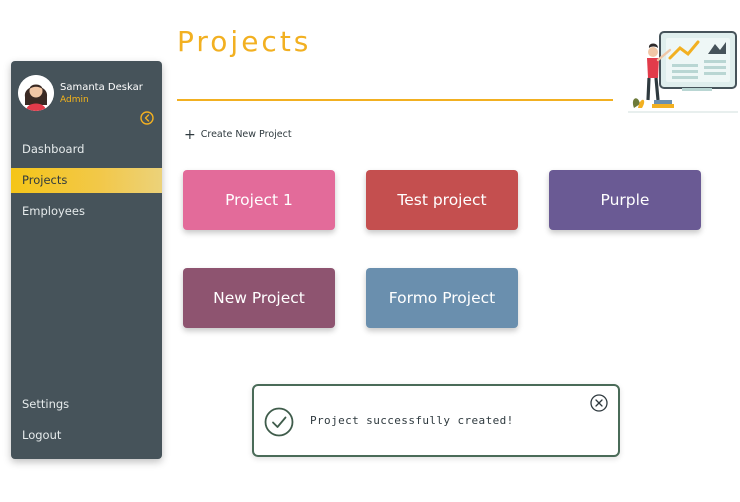 Image resolution: width=740 pixels, height=502 pixels. What do you see at coordinates (86, 435) in the screenshot?
I see `sidebar-item-logout: Logout` at bounding box center [86, 435].